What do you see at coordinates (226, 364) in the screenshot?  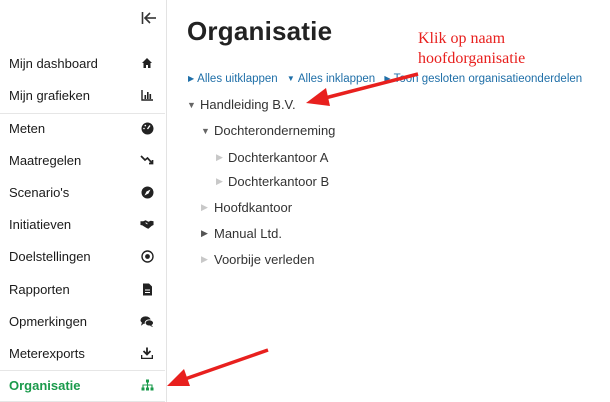 I see `arrow-to-organisatie` at bounding box center [226, 364].